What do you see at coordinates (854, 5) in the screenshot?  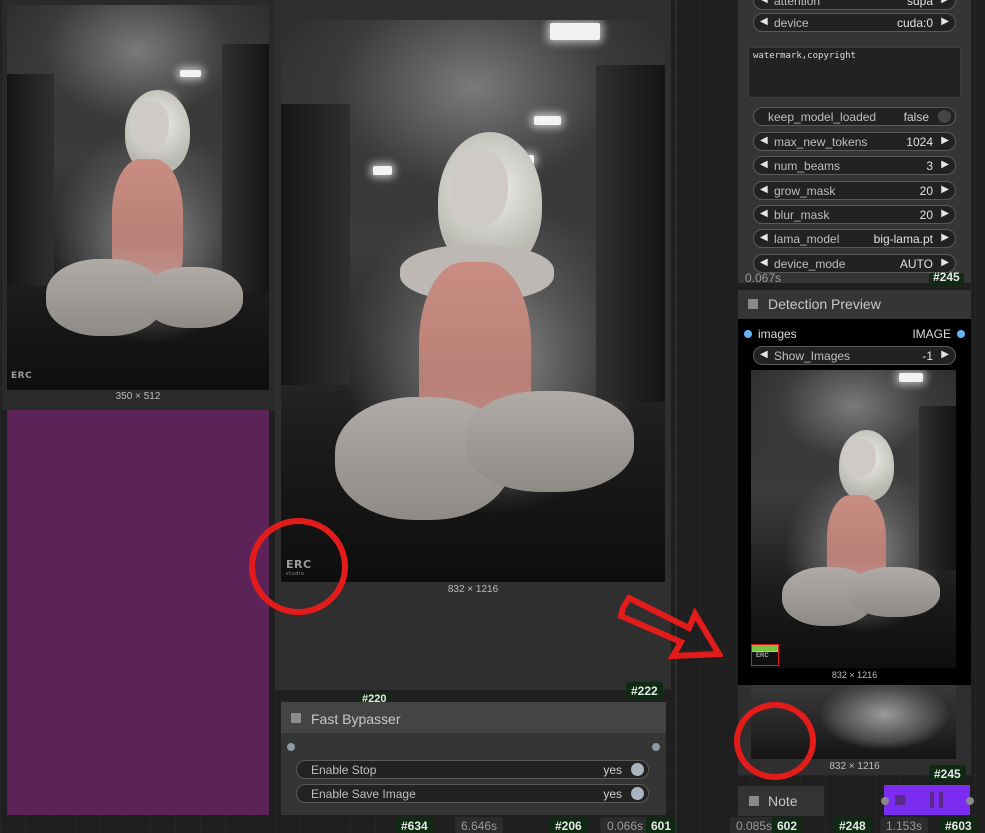 I see `attention-select: ◀ attention sdpa ▶` at bounding box center [854, 5].